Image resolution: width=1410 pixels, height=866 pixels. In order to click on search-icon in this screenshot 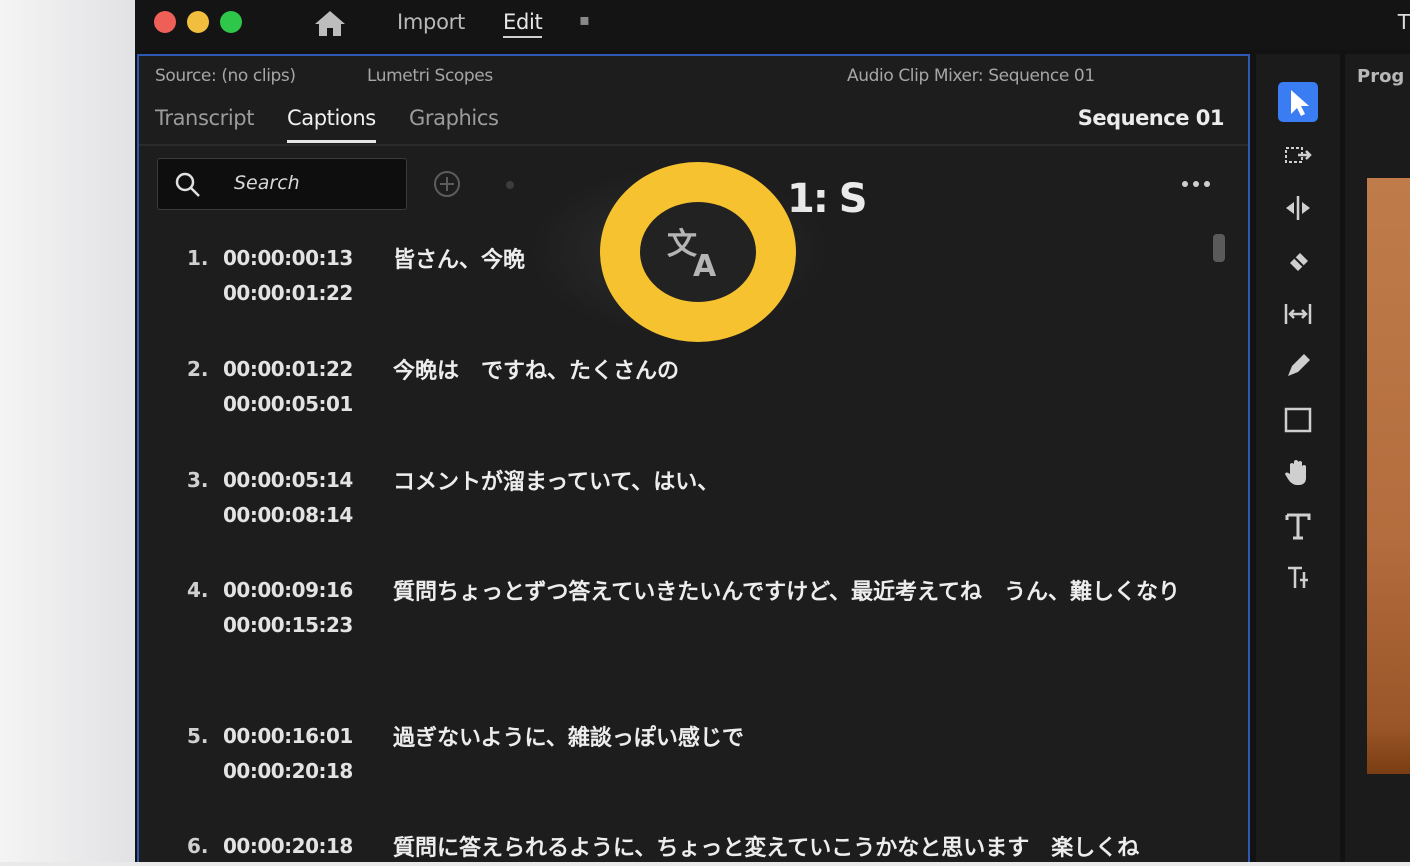, I will do `click(187, 184)`.